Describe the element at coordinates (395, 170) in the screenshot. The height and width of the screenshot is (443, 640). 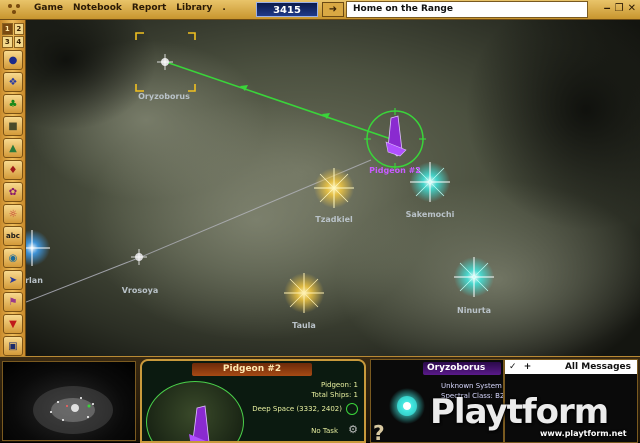
I see `ship-label-pidgeon-2: Pidgeon #2` at that location.